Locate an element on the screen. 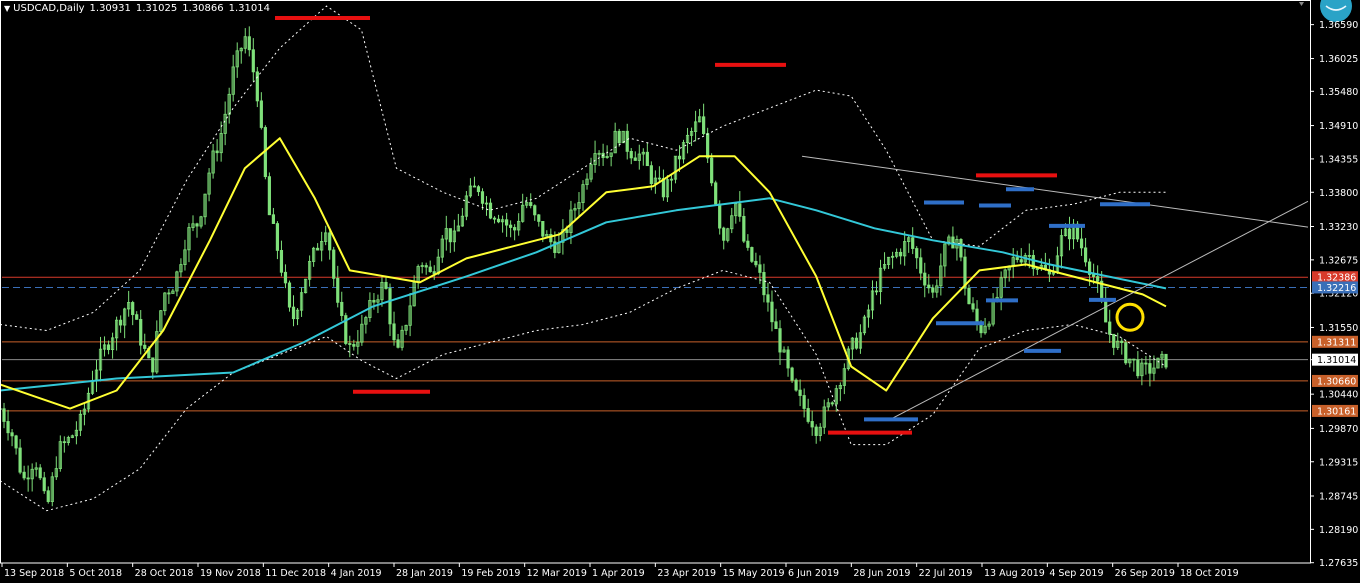 The image size is (1360, 583). price-tag-label: 1.31014 is located at coordinates (1336, 360).